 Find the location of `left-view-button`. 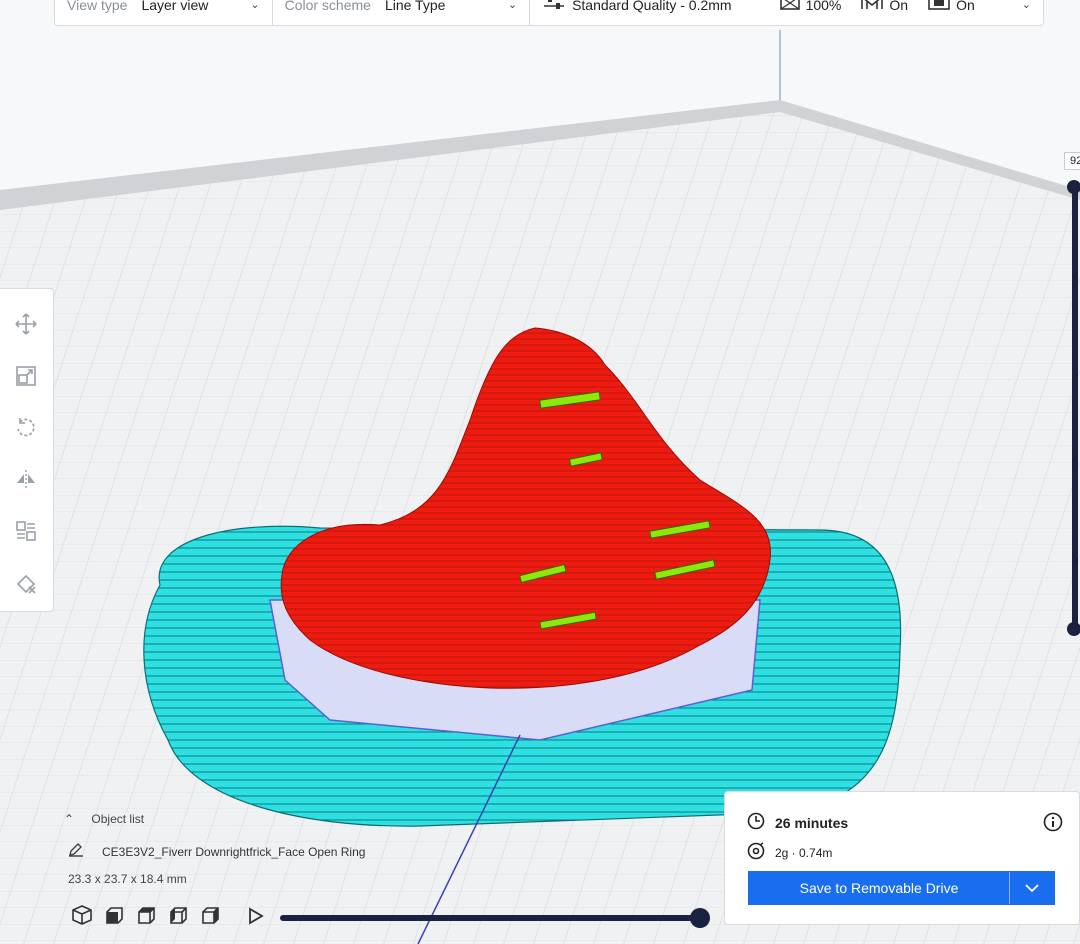

left-view-button is located at coordinates (178, 917).